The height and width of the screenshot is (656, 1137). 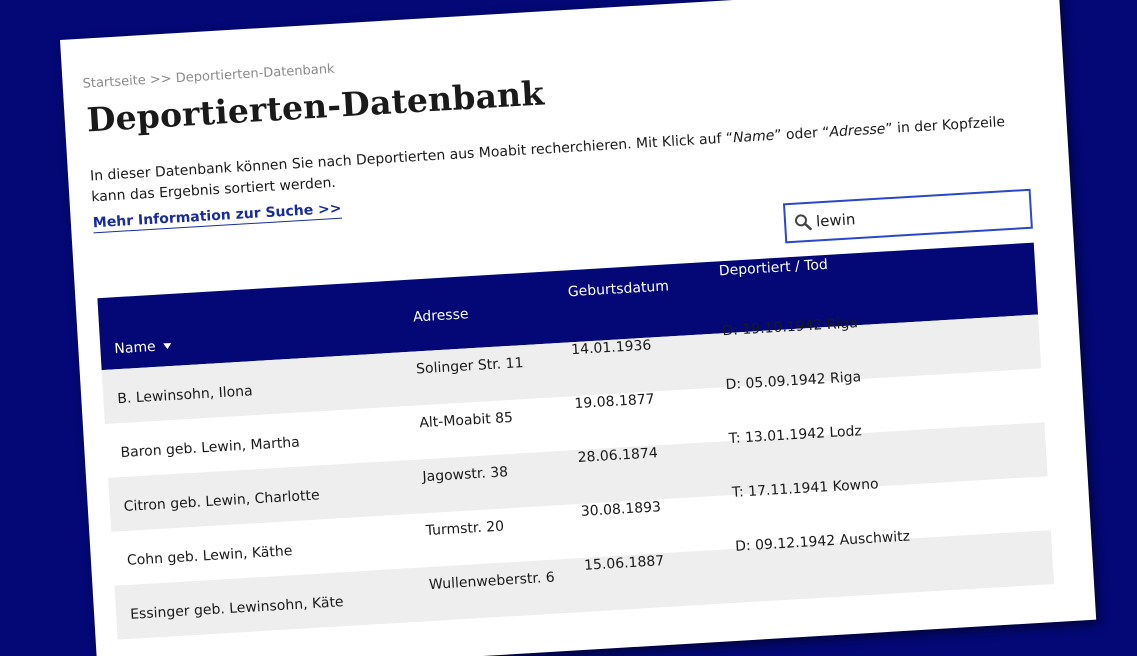 I want to click on cell-address: Solinger Str. 11, so click(x=469, y=366).